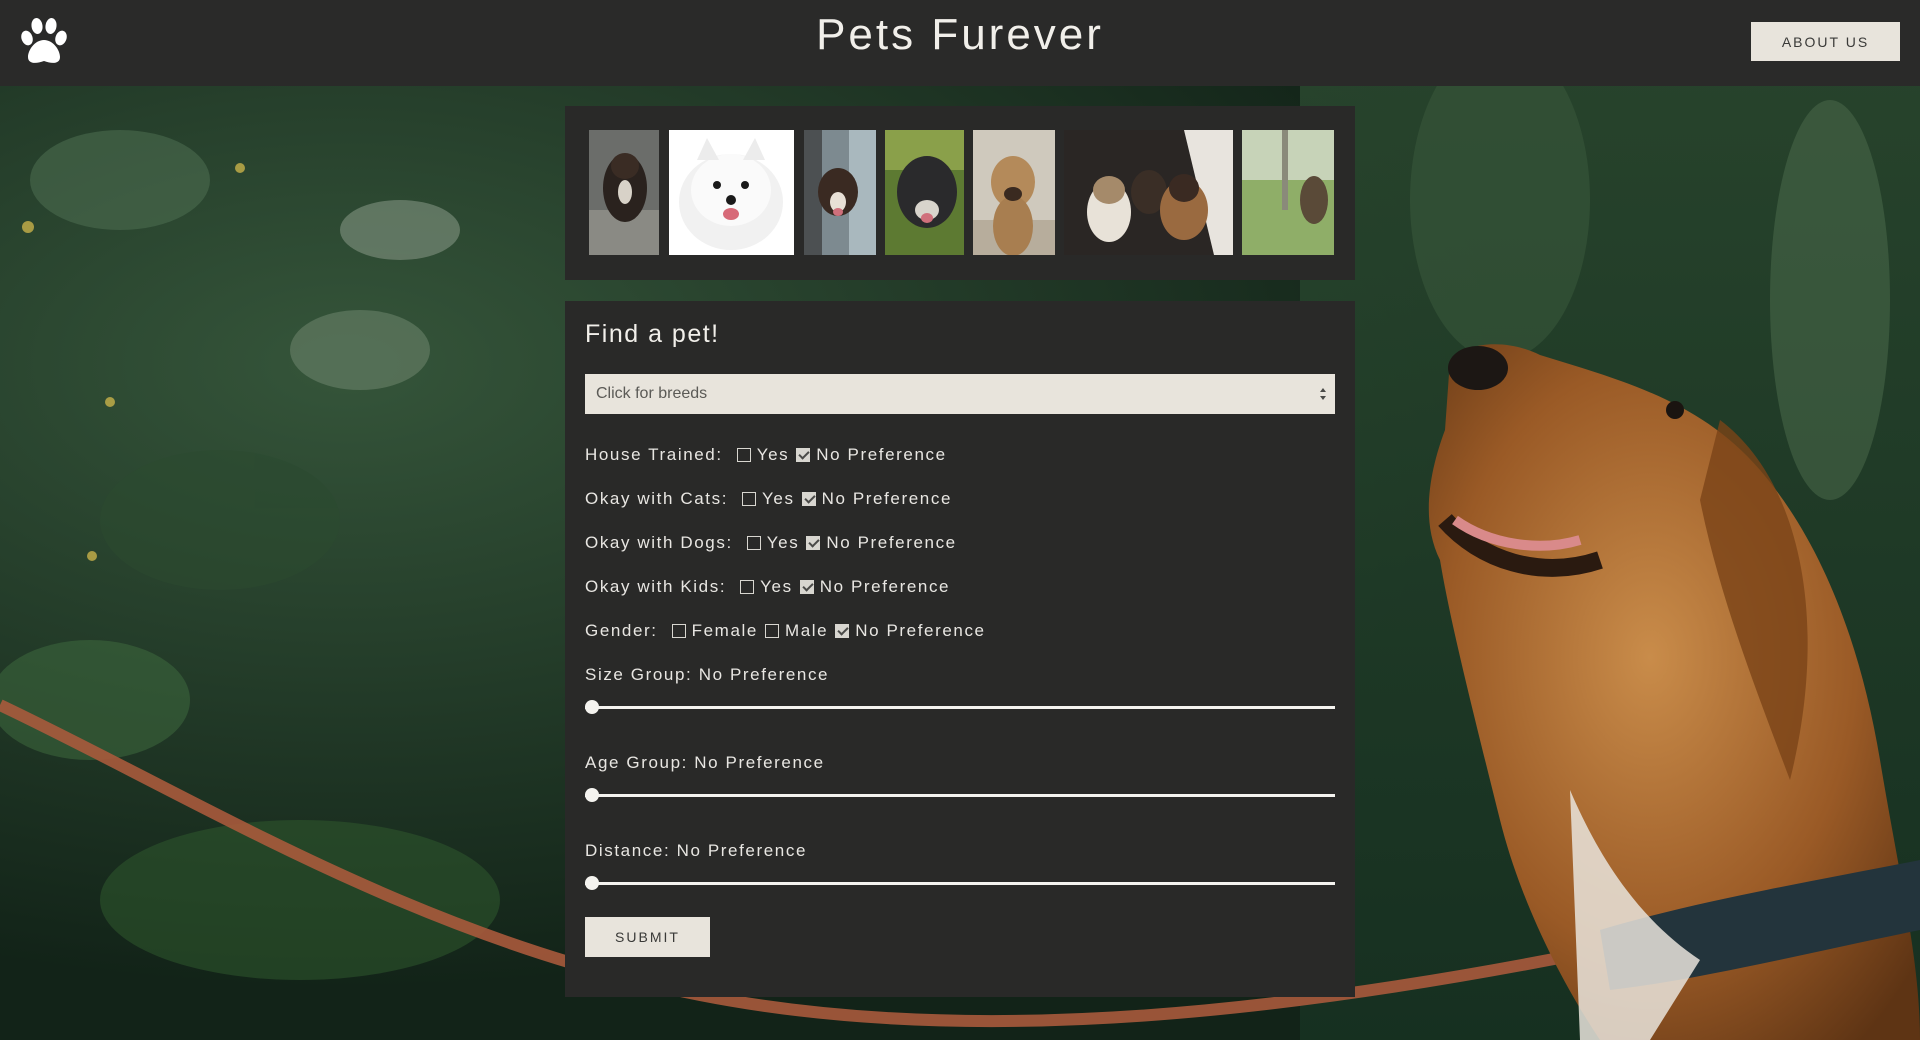 The image size is (1920, 1040). I want to click on gender-label: Gender:, so click(621, 630).